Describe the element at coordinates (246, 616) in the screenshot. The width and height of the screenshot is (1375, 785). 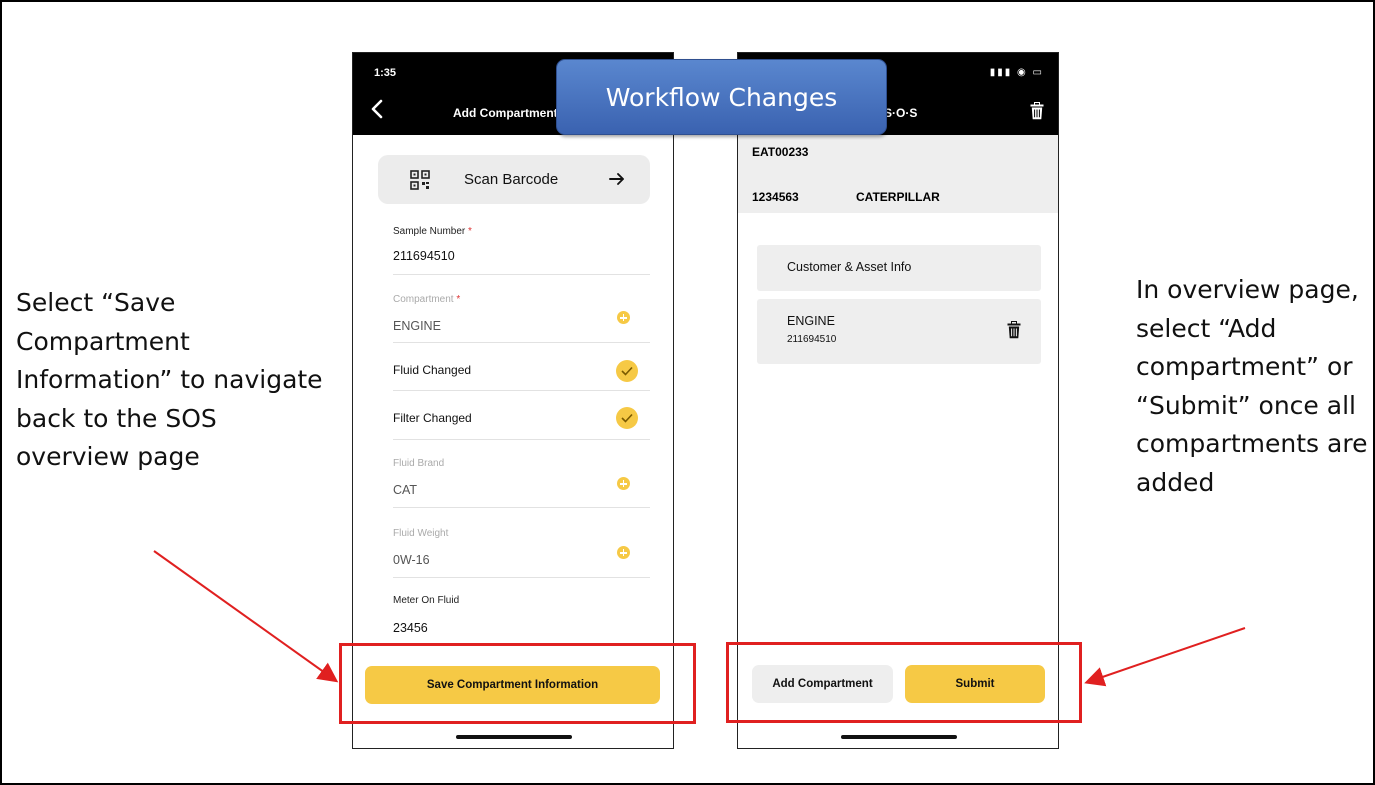
I see `left-pointer-arrow` at that location.